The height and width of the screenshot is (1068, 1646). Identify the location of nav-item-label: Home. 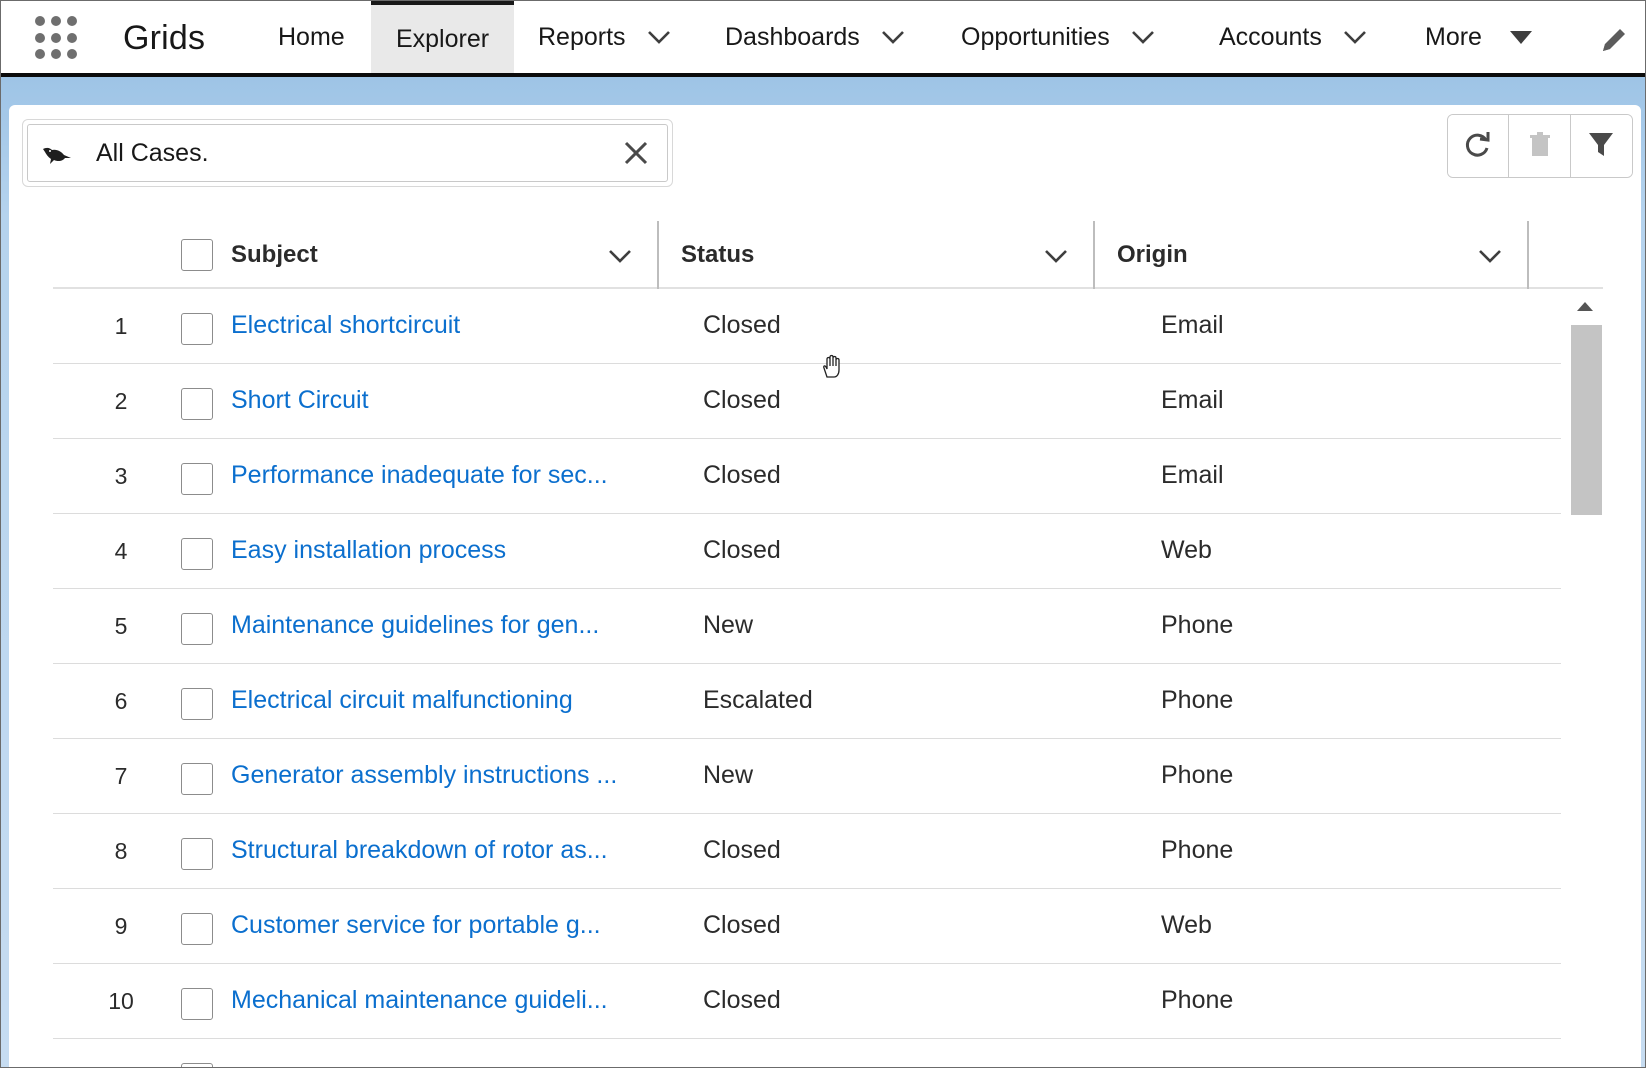
(311, 36).